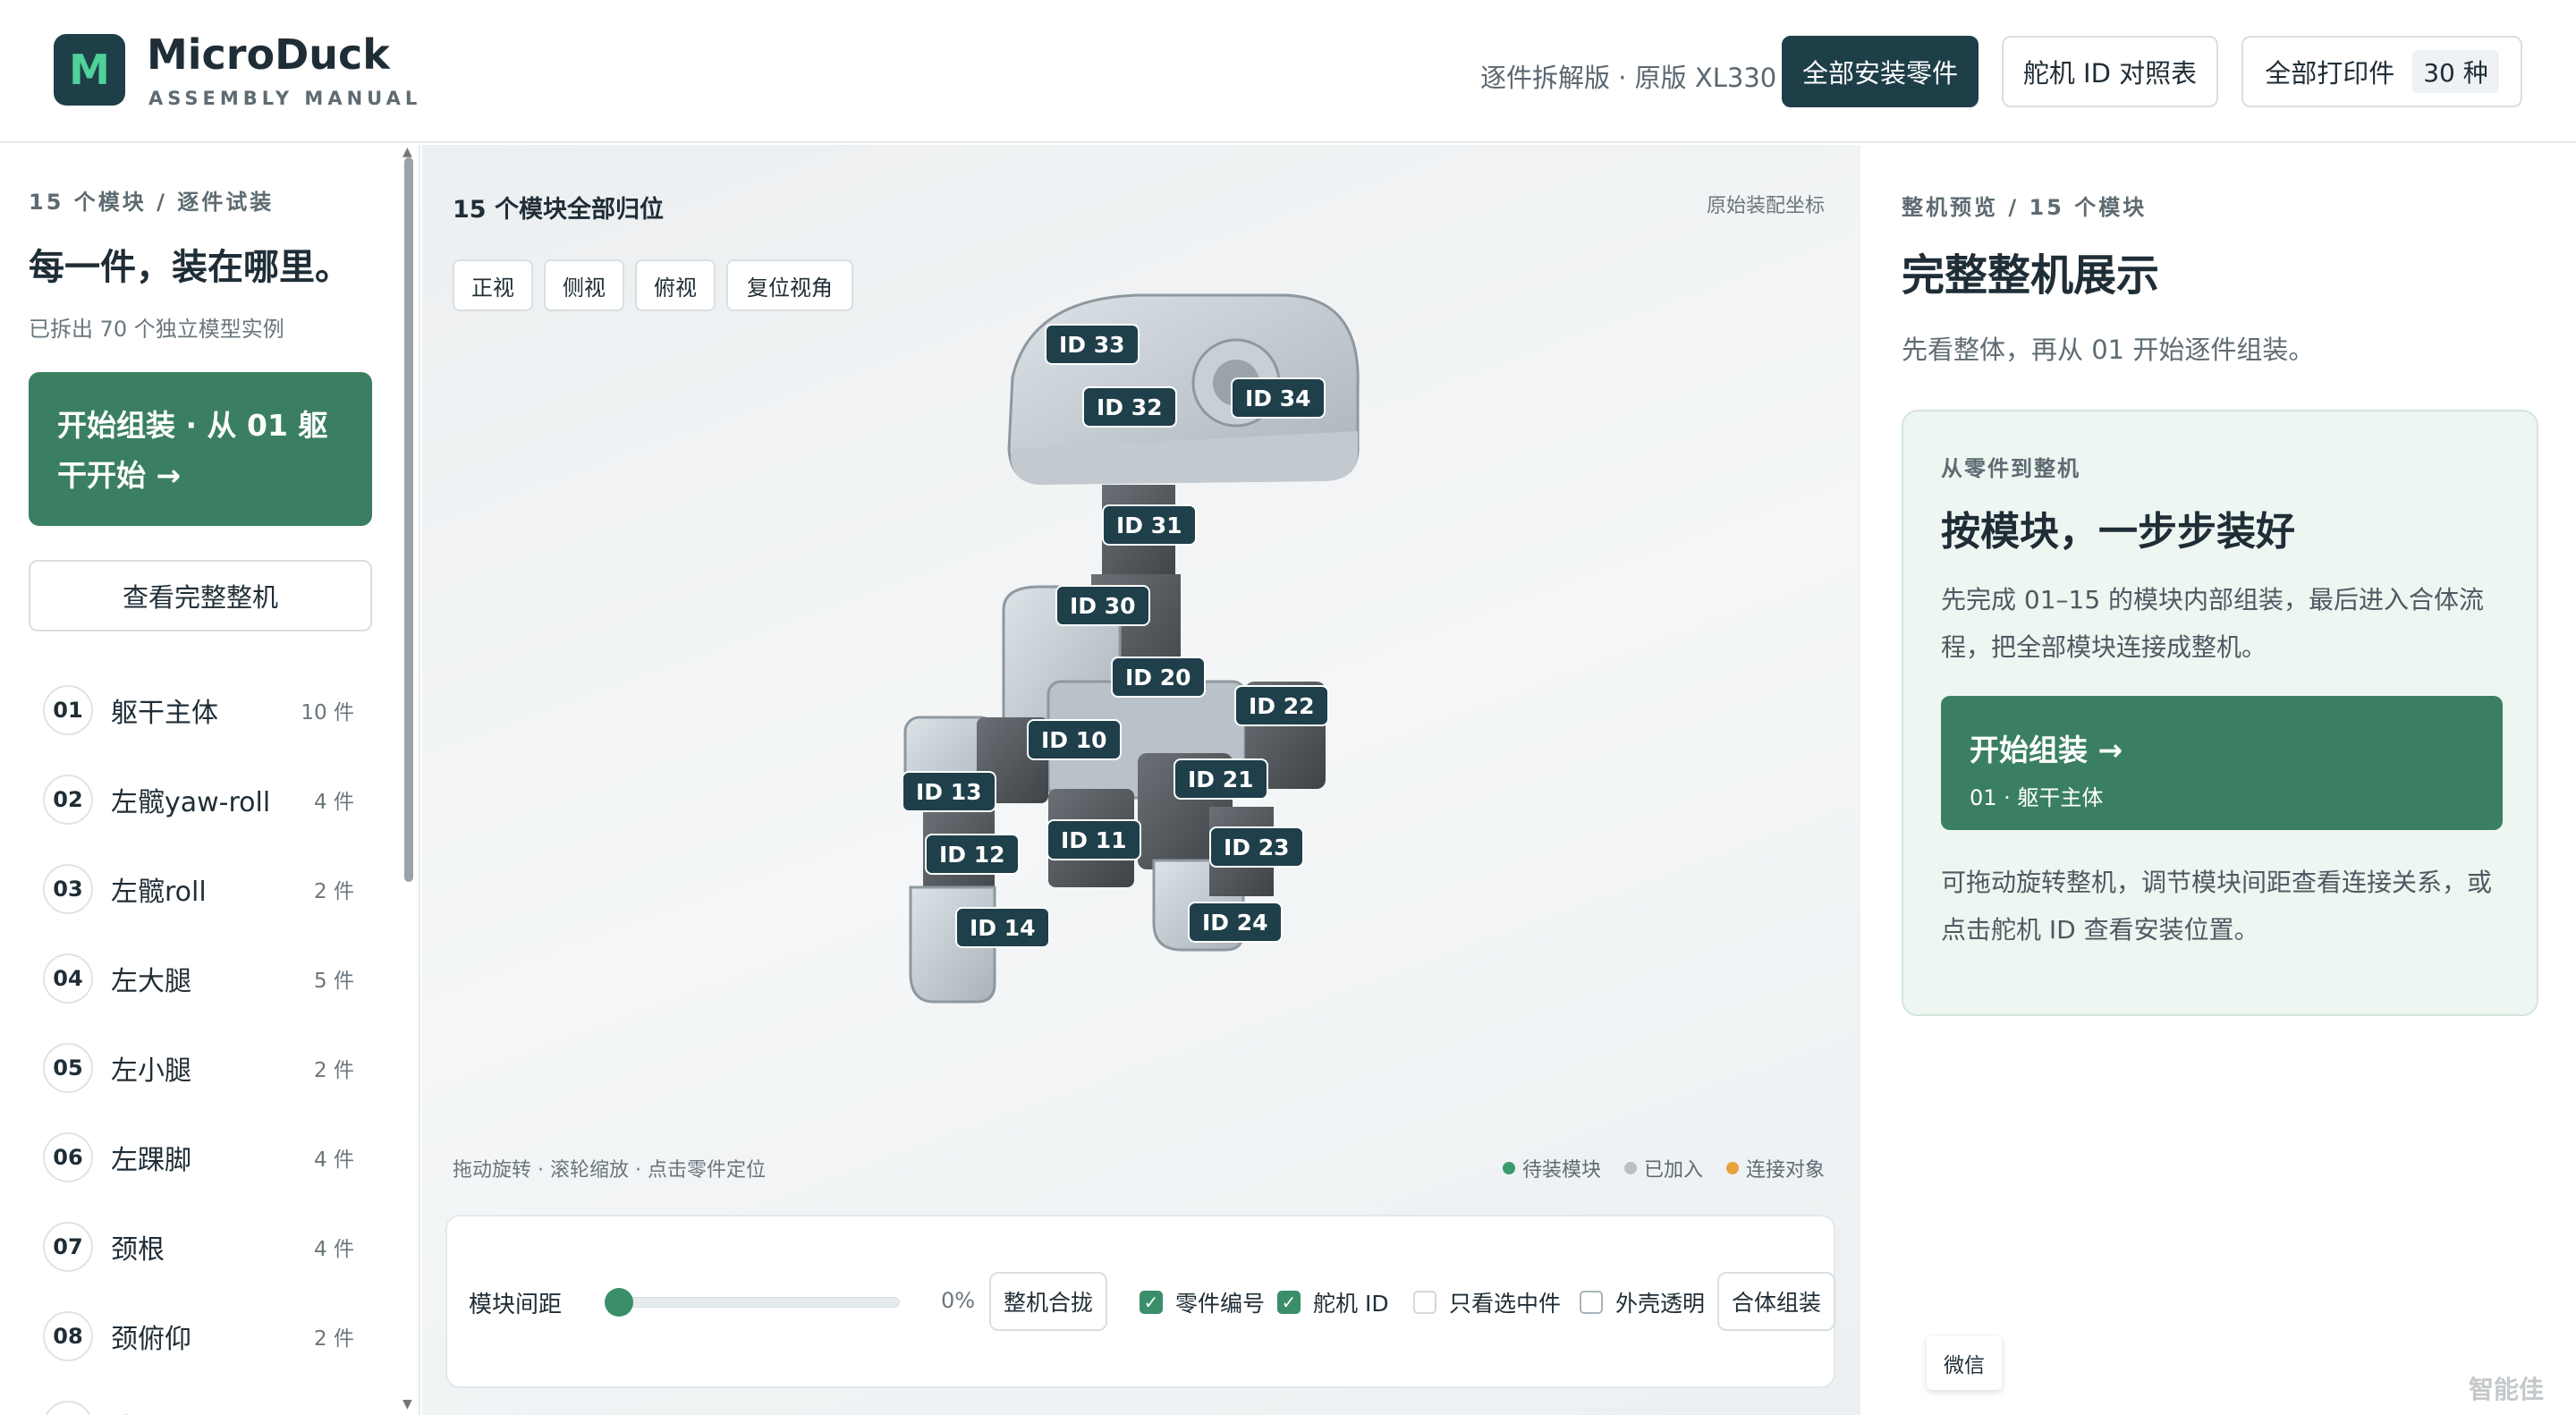 The height and width of the screenshot is (1415, 2576). I want to click on wechat-button: 微信, so click(1964, 1363).